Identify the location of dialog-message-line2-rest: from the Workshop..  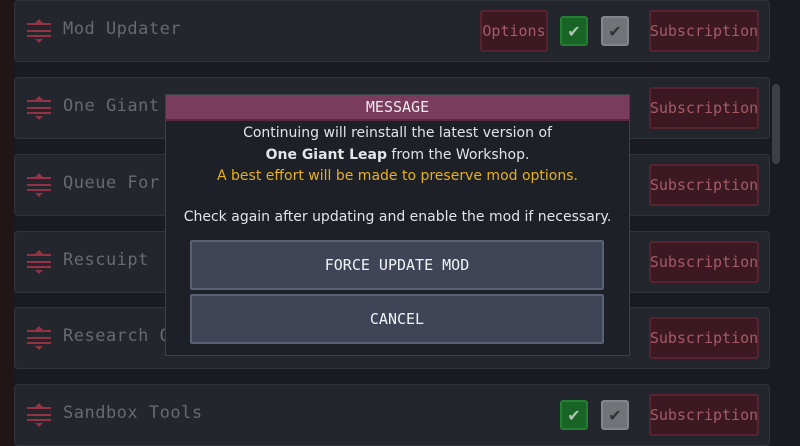
(458, 155).